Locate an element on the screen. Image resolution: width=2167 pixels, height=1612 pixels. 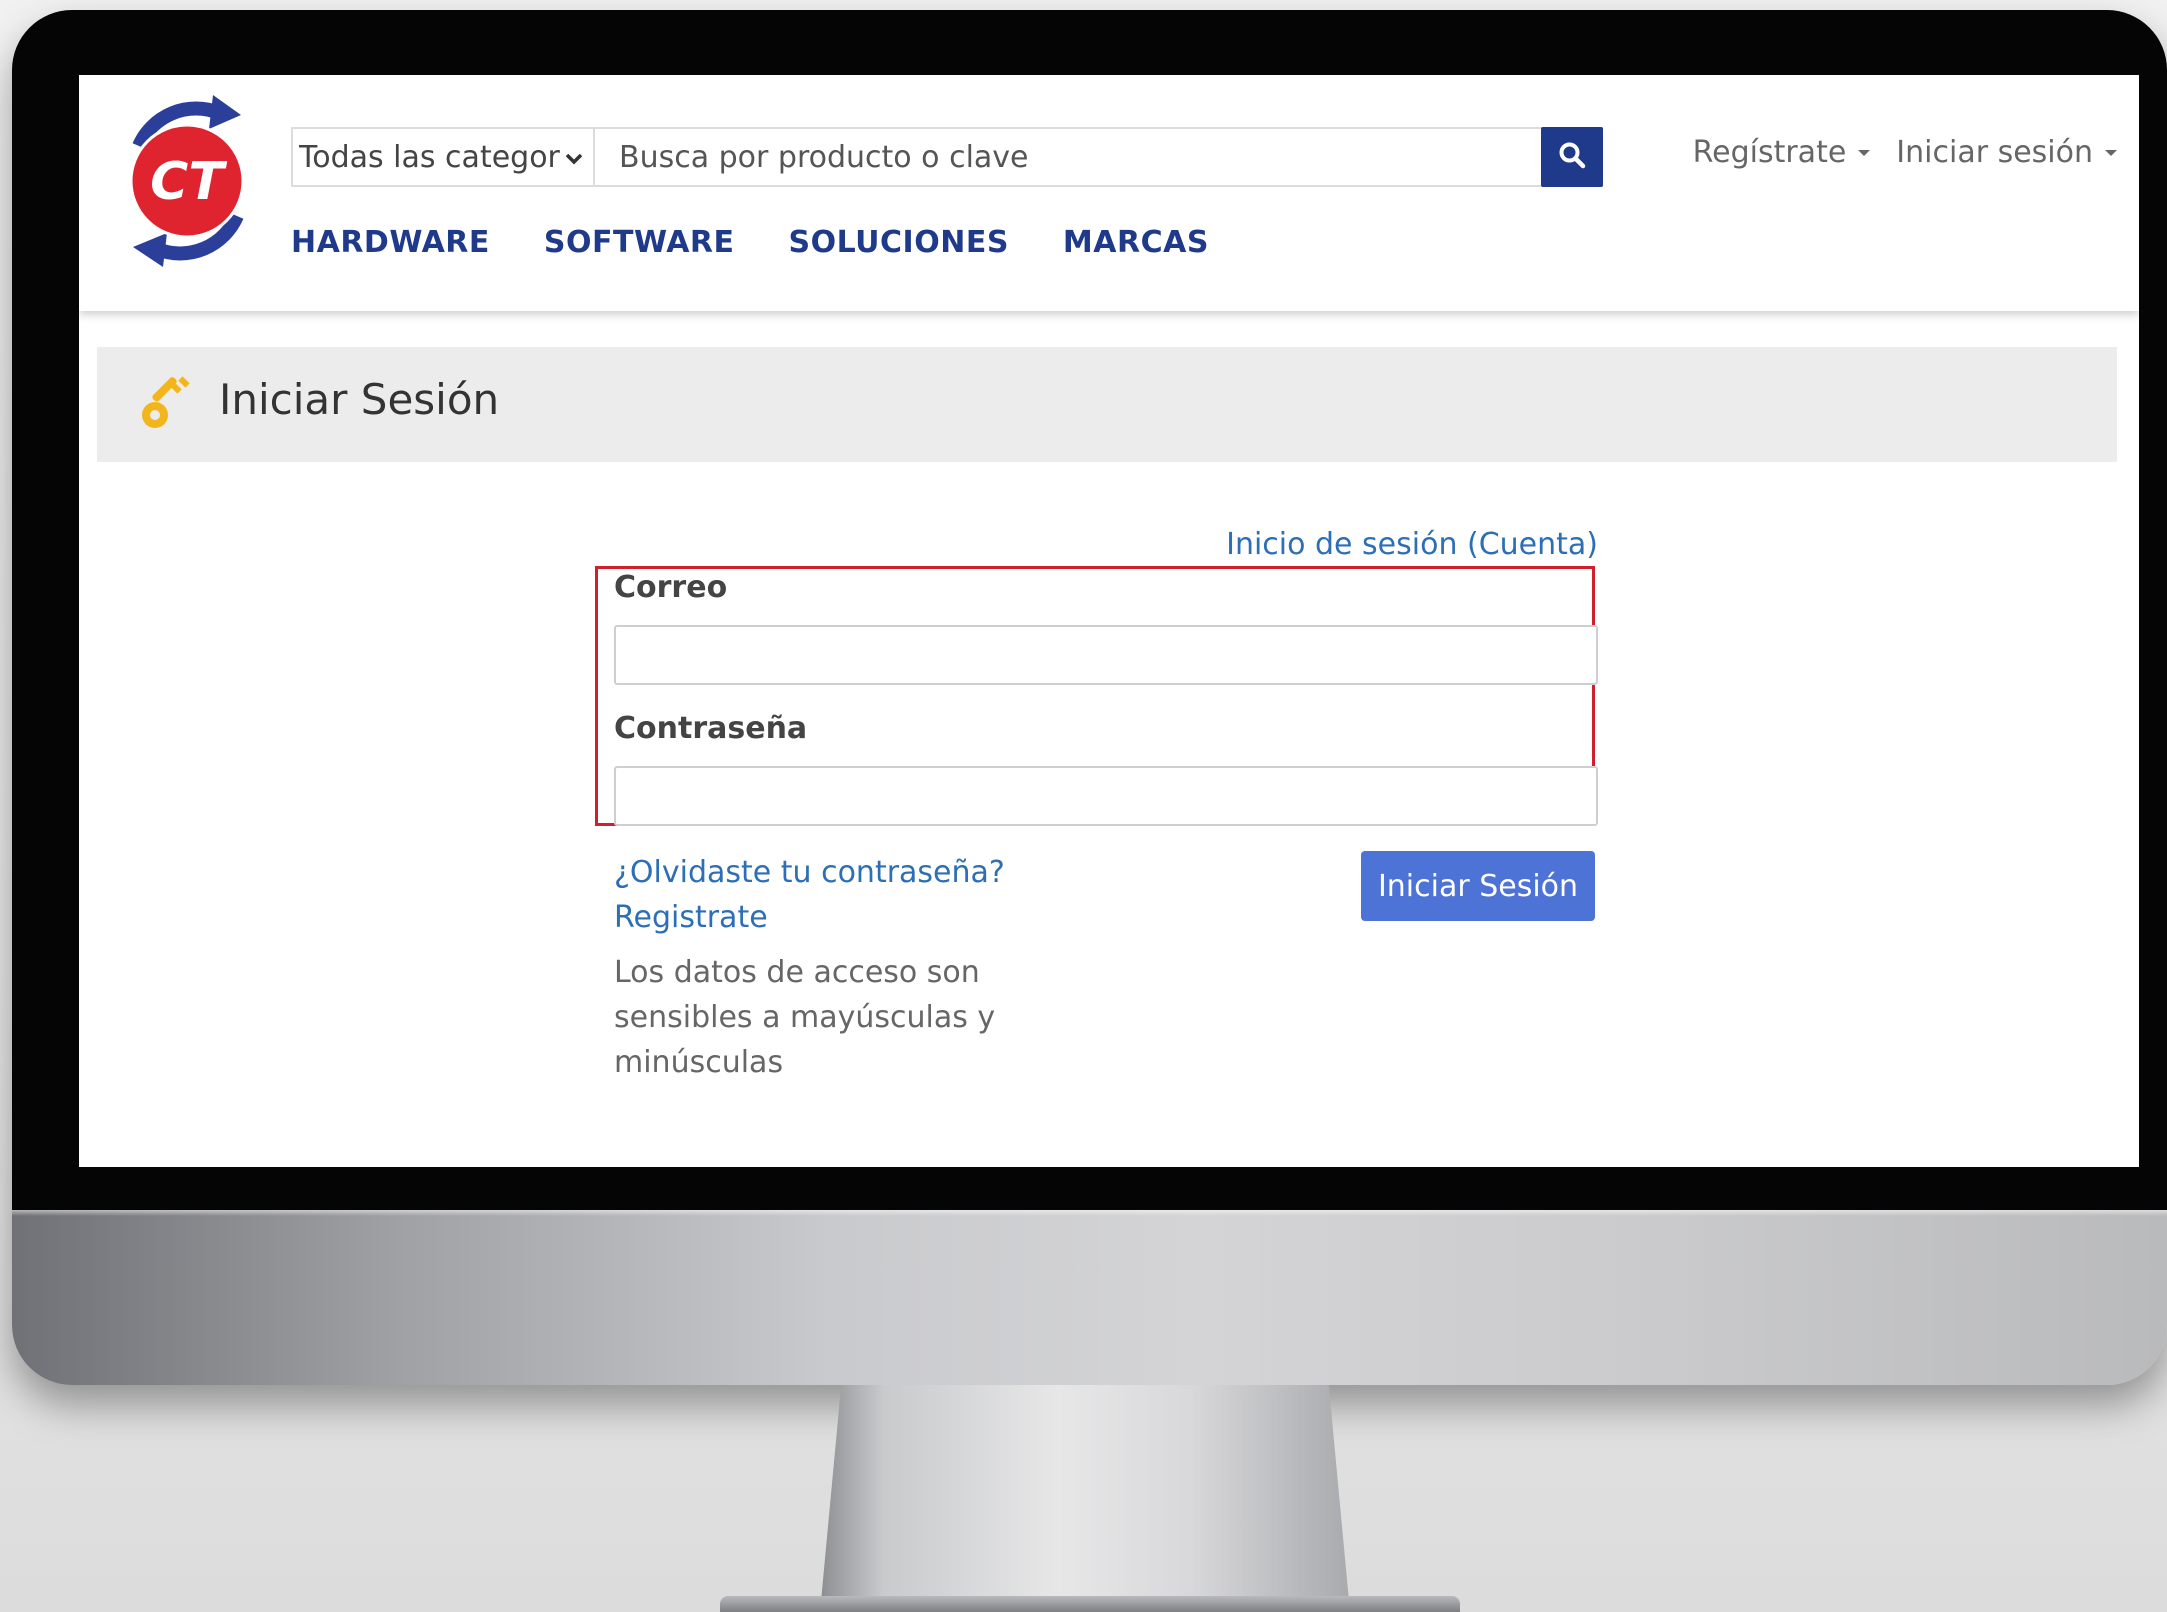
nav-software: SOFTWARE is located at coordinates (639, 242).